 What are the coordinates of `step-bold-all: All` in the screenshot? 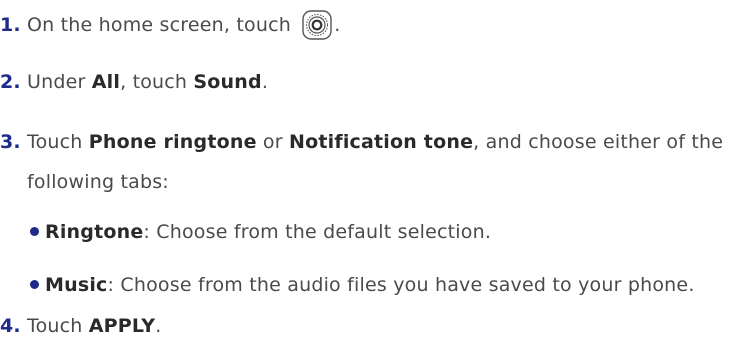 It's located at (106, 82).